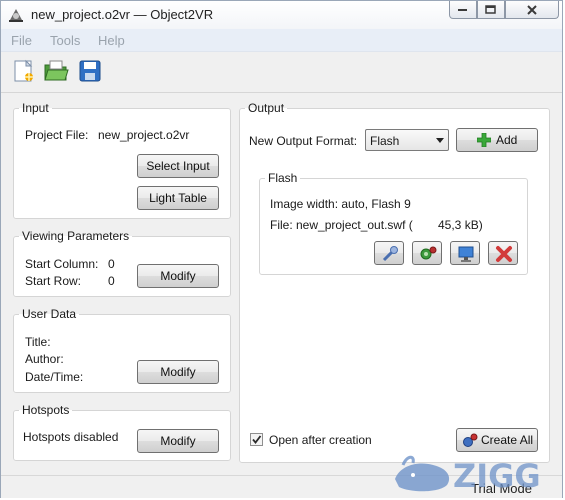 The height and width of the screenshot is (500, 565). I want to click on title-label: Title:, so click(38, 342).